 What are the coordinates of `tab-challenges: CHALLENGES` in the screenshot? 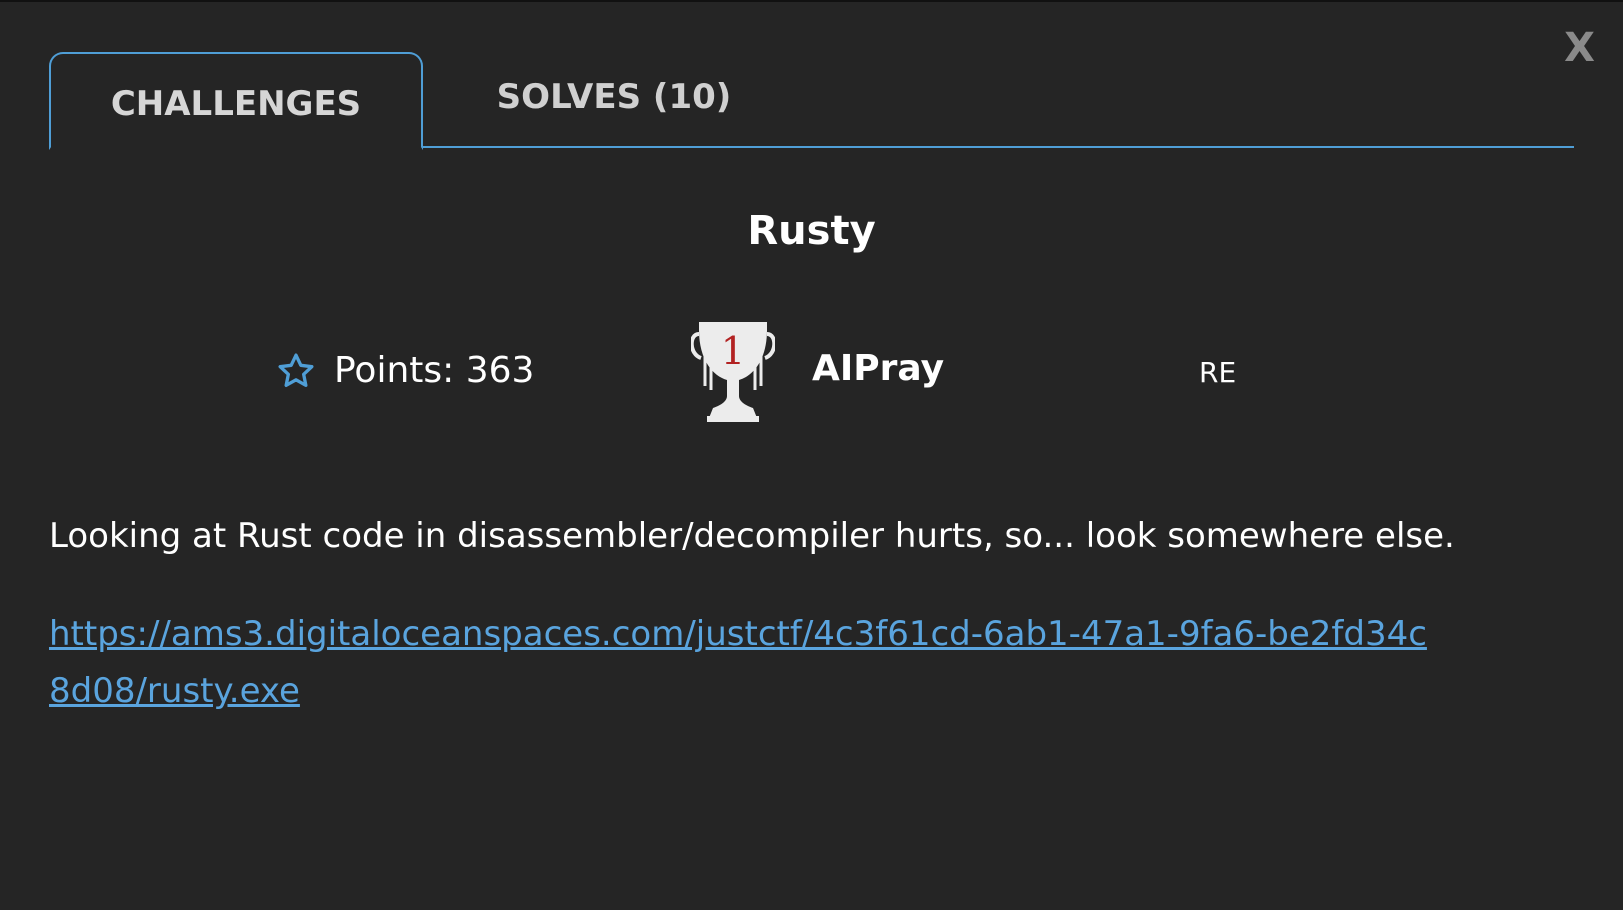 It's located at (236, 101).